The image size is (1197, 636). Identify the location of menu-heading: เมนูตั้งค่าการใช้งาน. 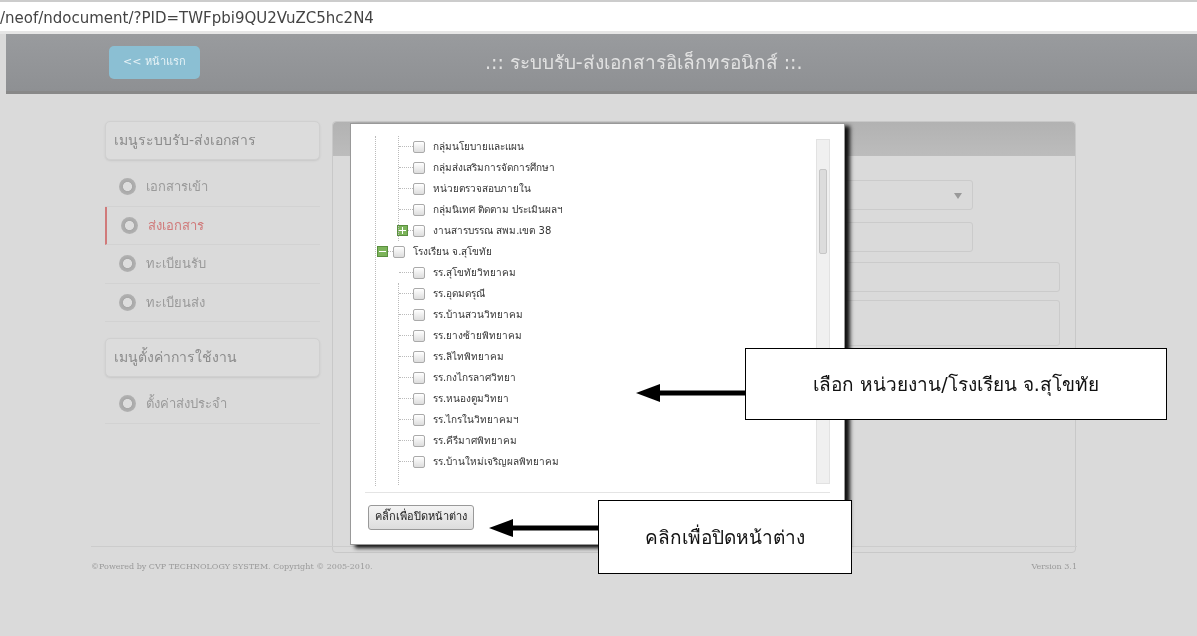
(212, 357).